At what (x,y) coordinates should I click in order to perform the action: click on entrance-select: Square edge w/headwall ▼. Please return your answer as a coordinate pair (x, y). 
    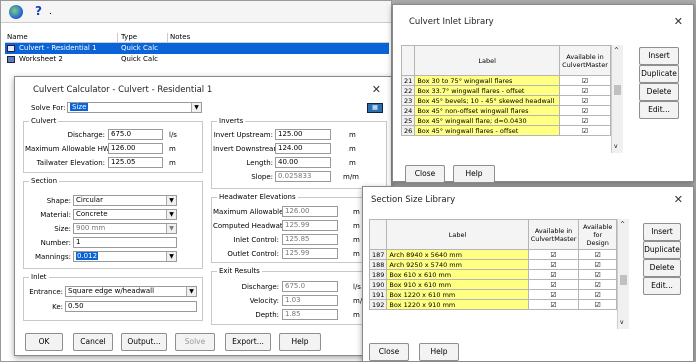
    Looking at the image, I should click on (131, 291).